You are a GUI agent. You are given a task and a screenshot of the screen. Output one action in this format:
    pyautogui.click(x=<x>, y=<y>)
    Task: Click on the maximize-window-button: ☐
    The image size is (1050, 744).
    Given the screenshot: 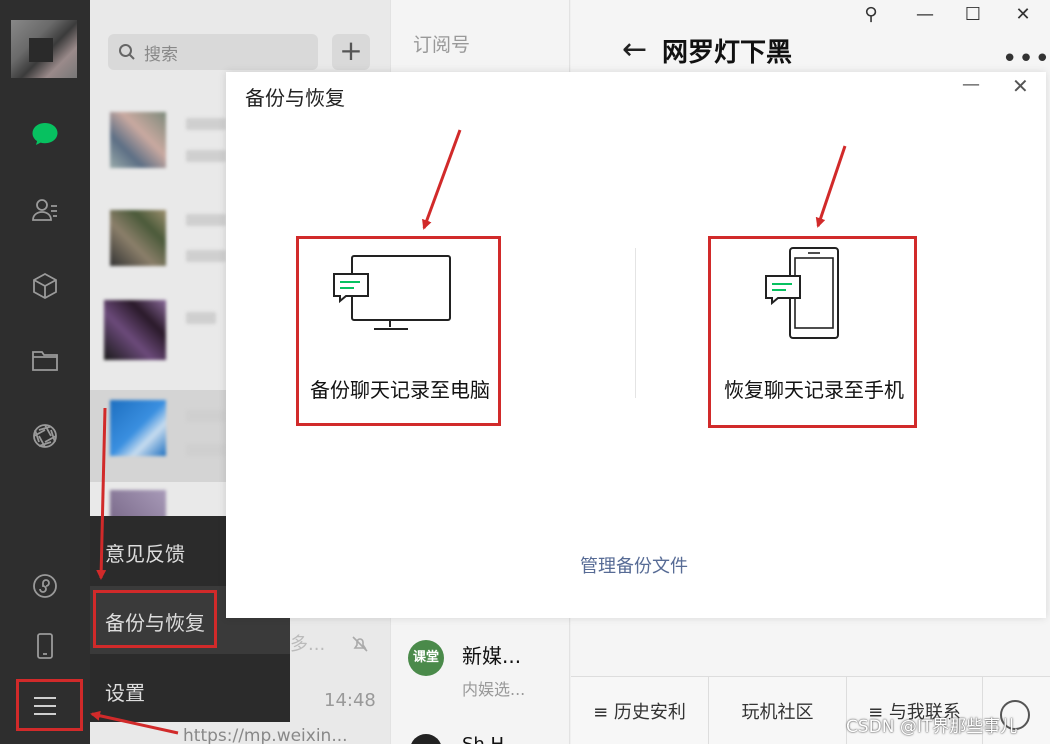 What is the action you would take?
    pyautogui.click(x=973, y=14)
    